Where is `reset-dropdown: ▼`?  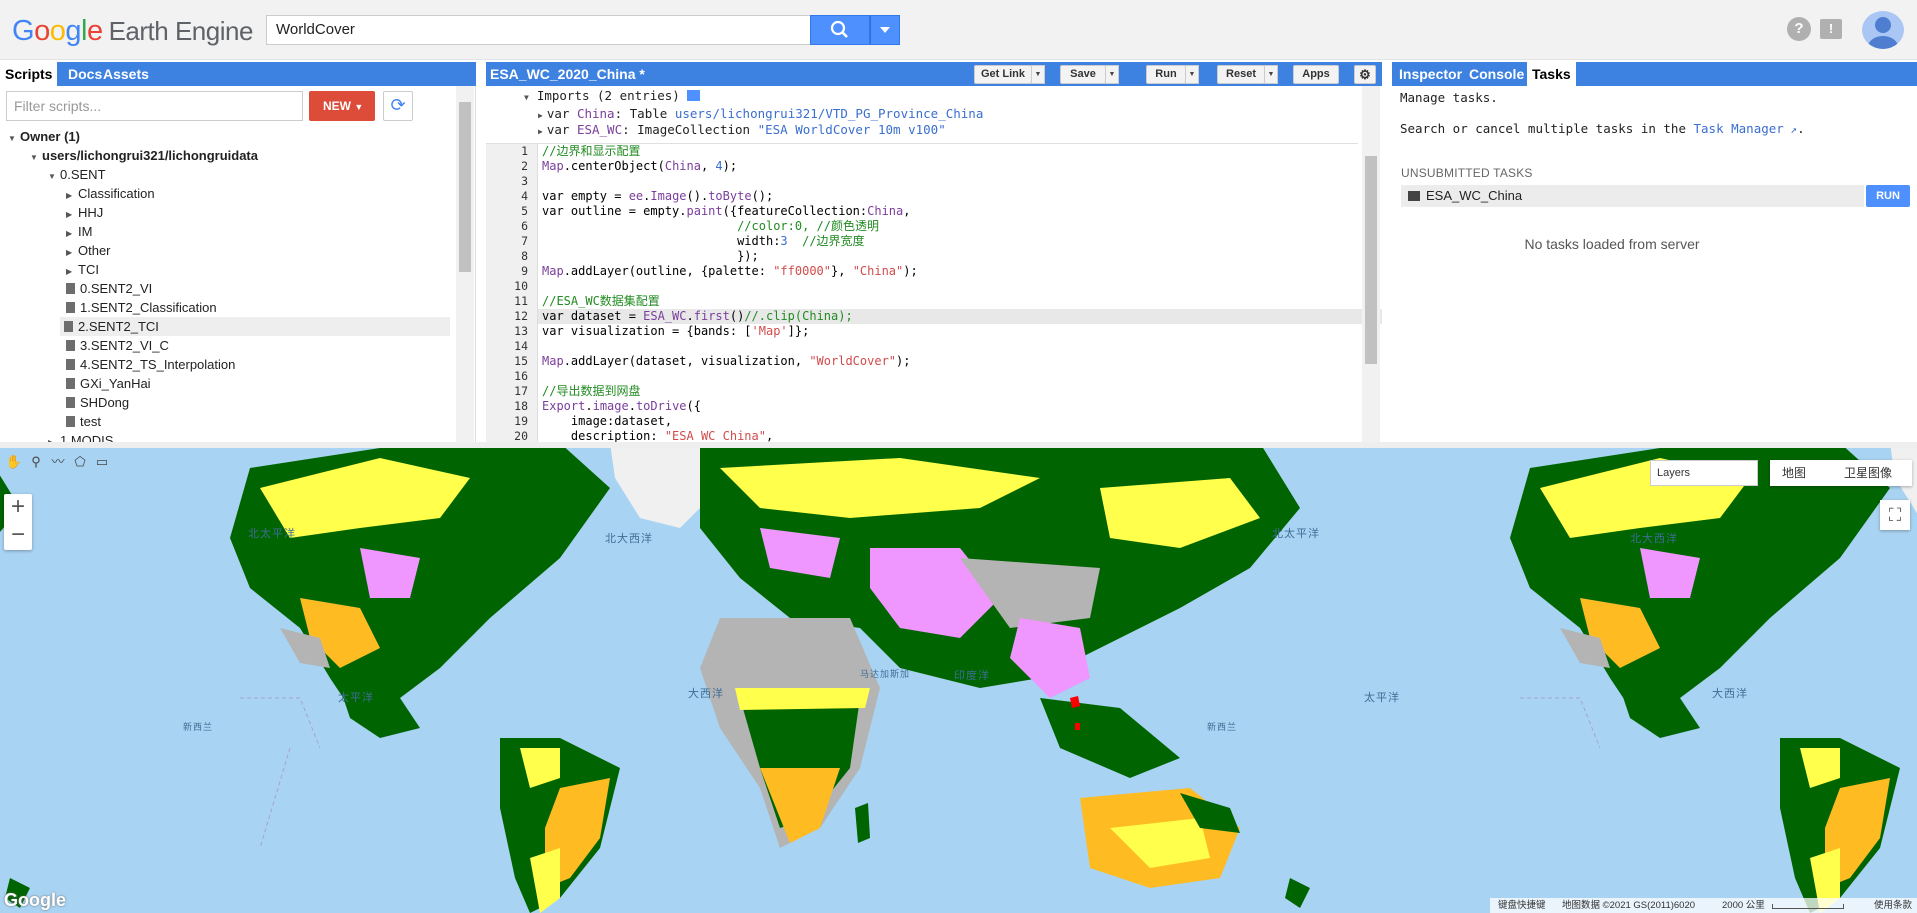 reset-dropdown: ▼ is located at coordinates (1271, 74).